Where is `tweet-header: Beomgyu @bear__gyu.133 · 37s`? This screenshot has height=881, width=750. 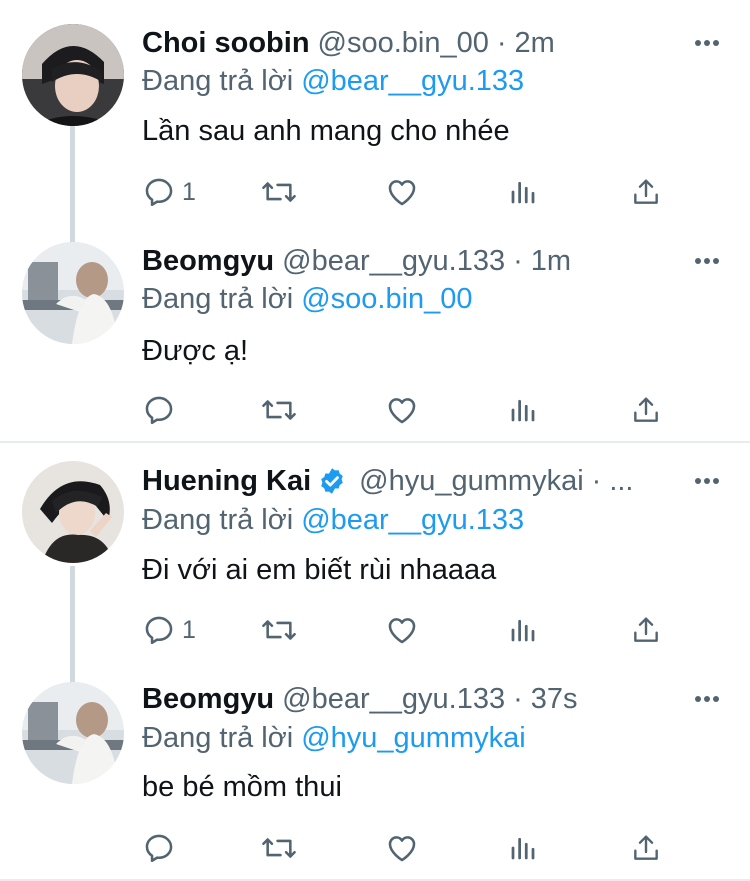
tweet-header: Beomgyu @bear__gyu.133 · 37s is located at coordinates (401, 699).